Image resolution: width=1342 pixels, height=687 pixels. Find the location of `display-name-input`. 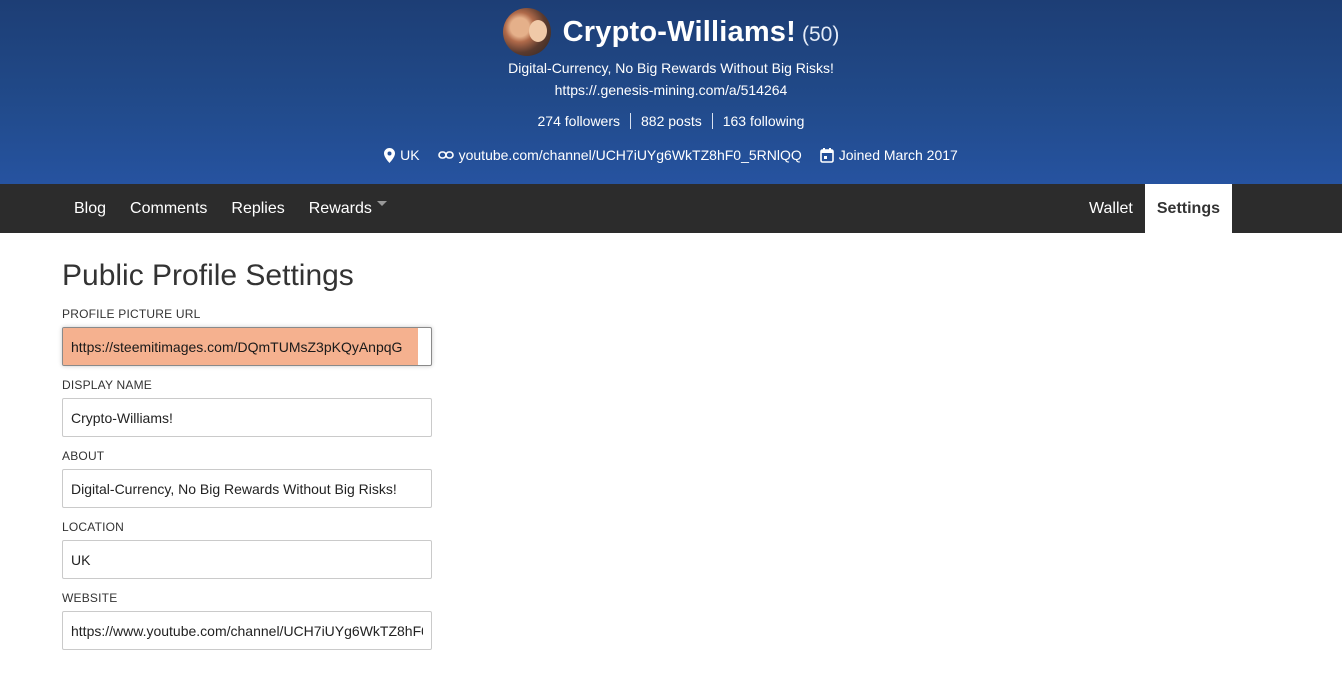

display-name-input is located at coordinates (247, 417).